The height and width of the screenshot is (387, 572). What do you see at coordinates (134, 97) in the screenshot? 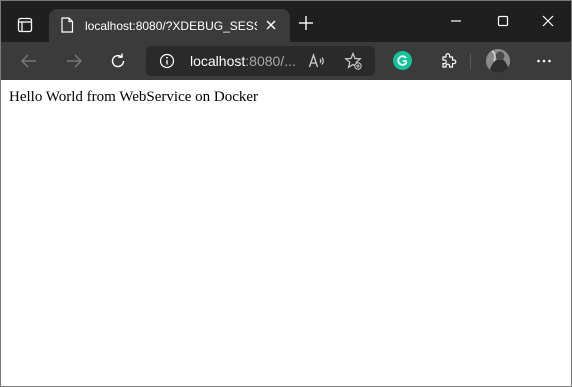
I see `page-body-text: Hello World from WebService on Docker` at bounding box center [134, 97].